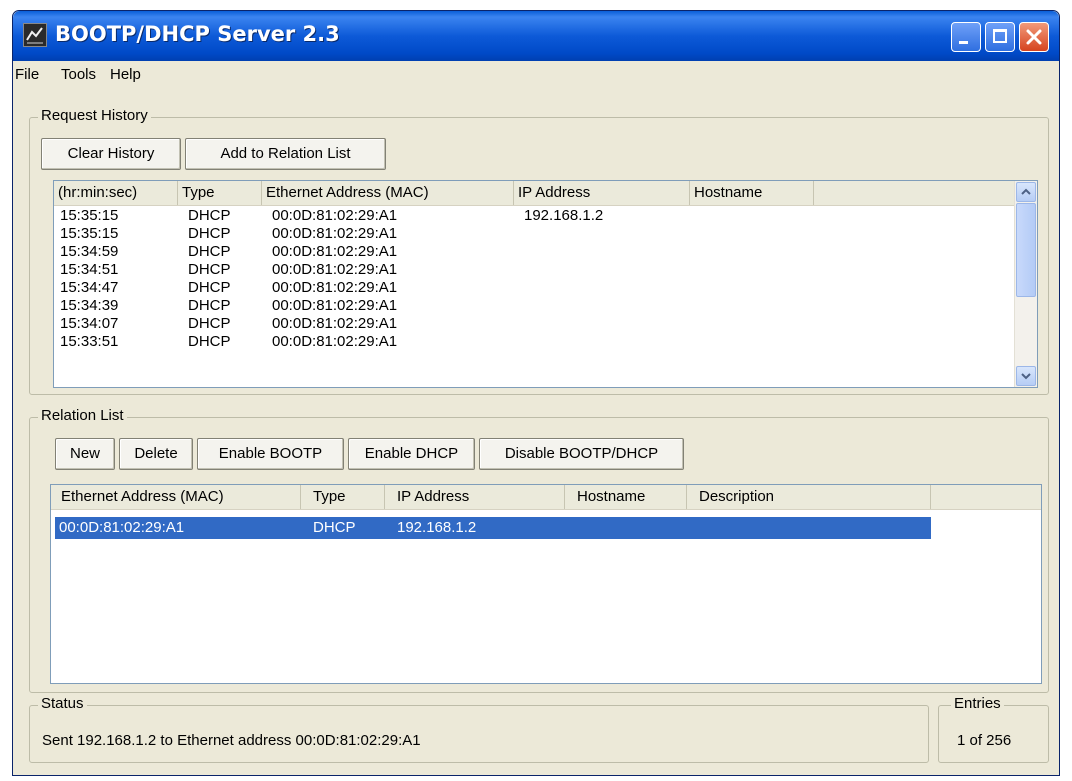 This screenshot has height=781, width=1072. What do you see at coordinates (197, 34) in the screenshot?
I see `window-title: BOOTP/DHCP Server 2.3` at bounding box center [197, 34].